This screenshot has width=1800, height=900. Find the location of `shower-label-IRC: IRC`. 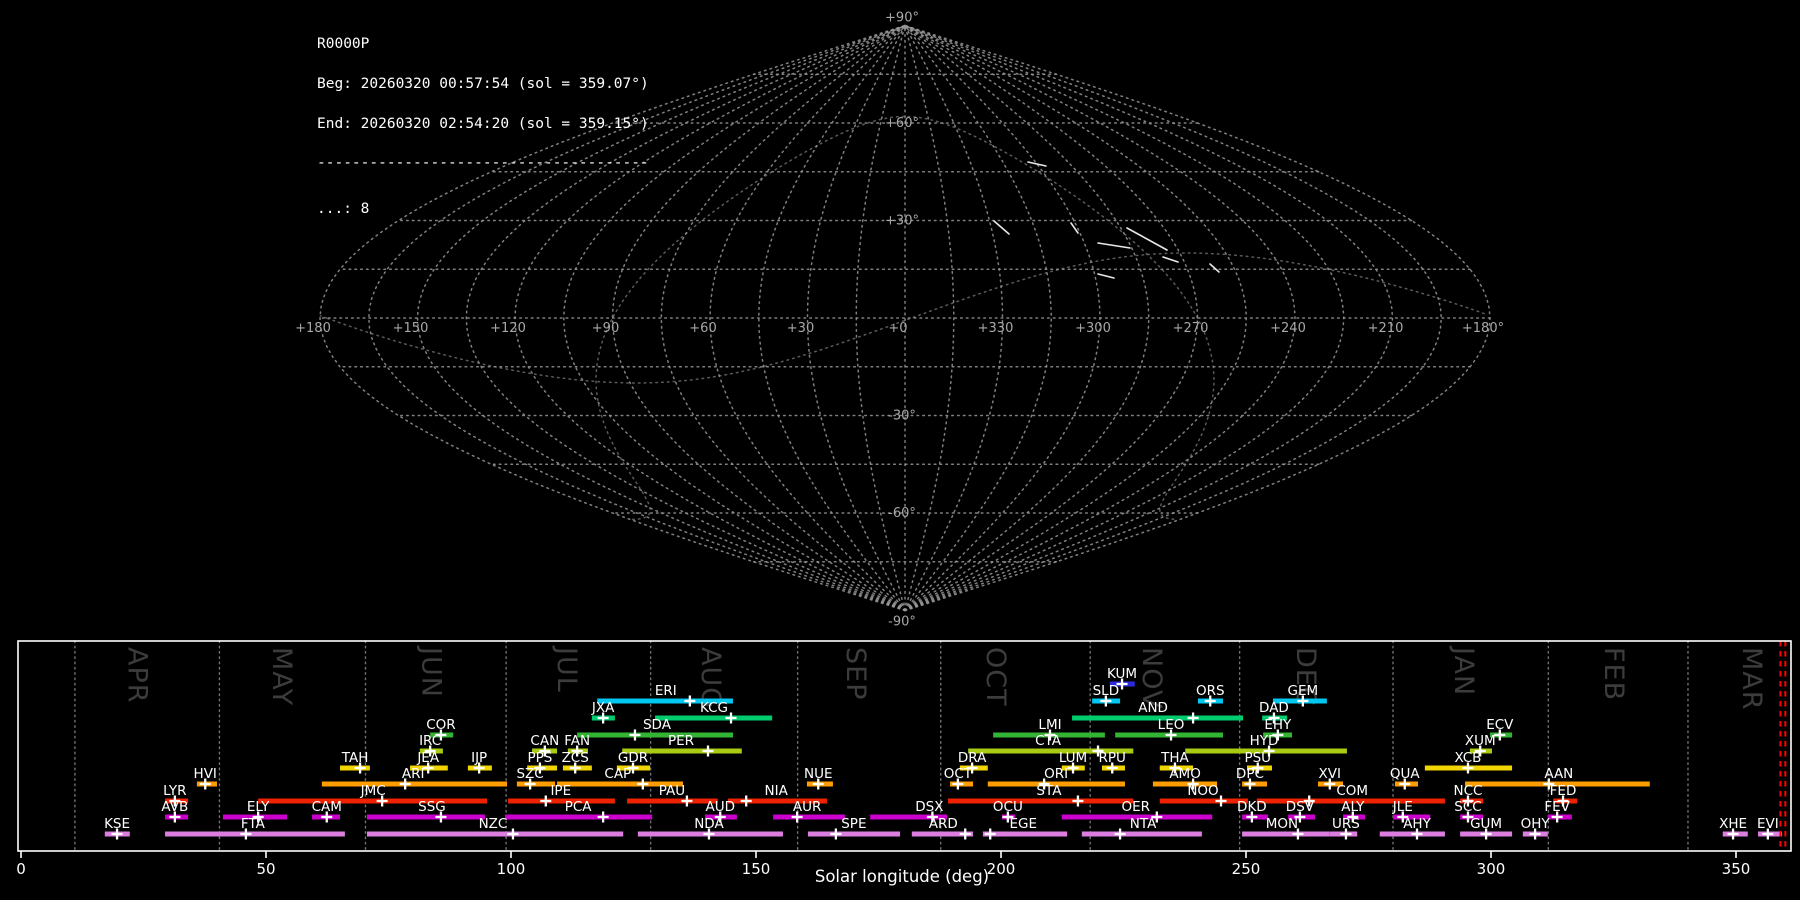

shower-label-IRC: IRC is located at coordinates (430, 741).